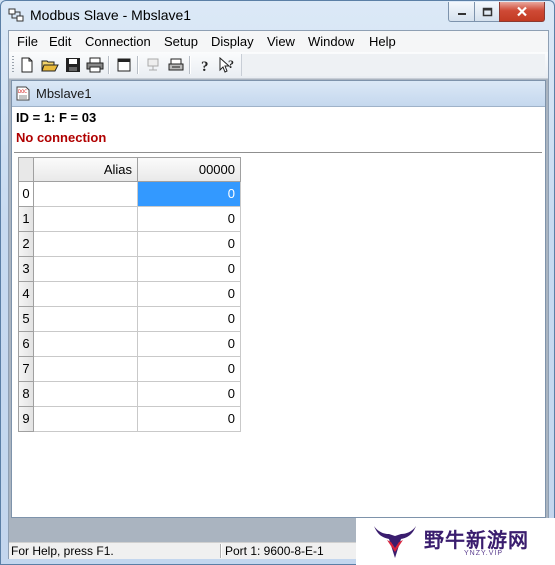 Image resolution: width=555 pixels, height=565 pixels. I want to click on menu-setup: Setup, so click(181, 41).